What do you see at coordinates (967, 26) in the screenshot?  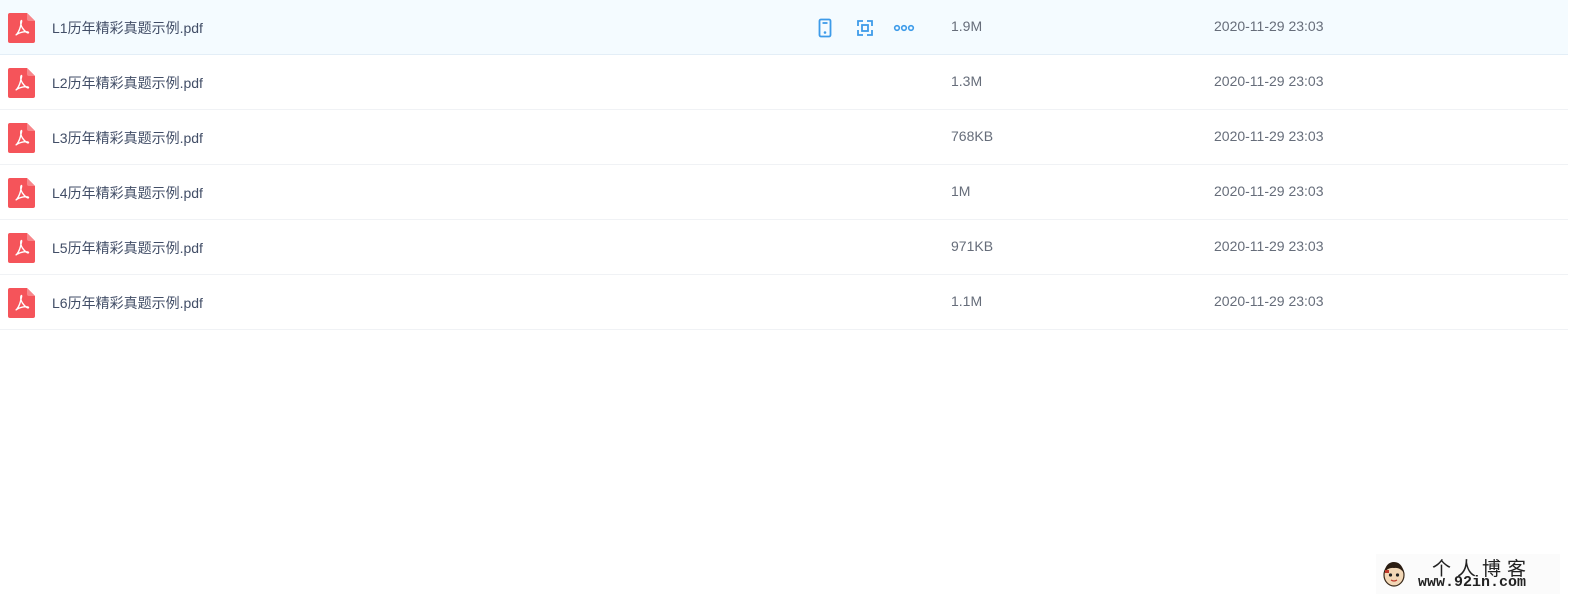 I see `file-size: 1.9M` at bounding box center [967, 26].